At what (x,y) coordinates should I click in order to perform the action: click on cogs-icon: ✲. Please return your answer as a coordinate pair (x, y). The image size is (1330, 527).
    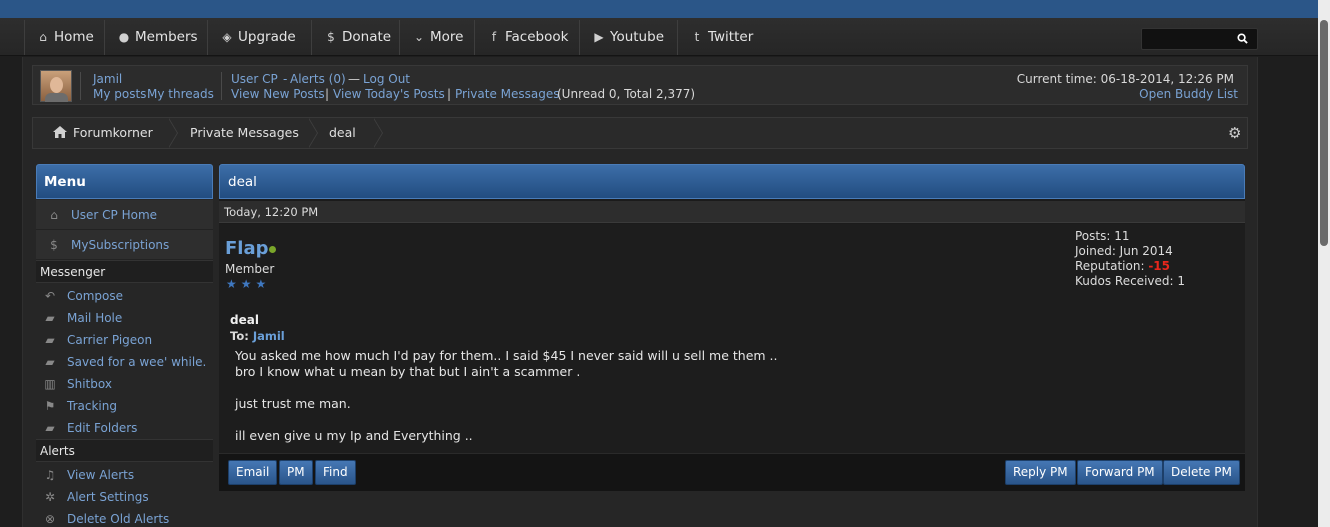
    Looking at the image, I should click on (50, 497).